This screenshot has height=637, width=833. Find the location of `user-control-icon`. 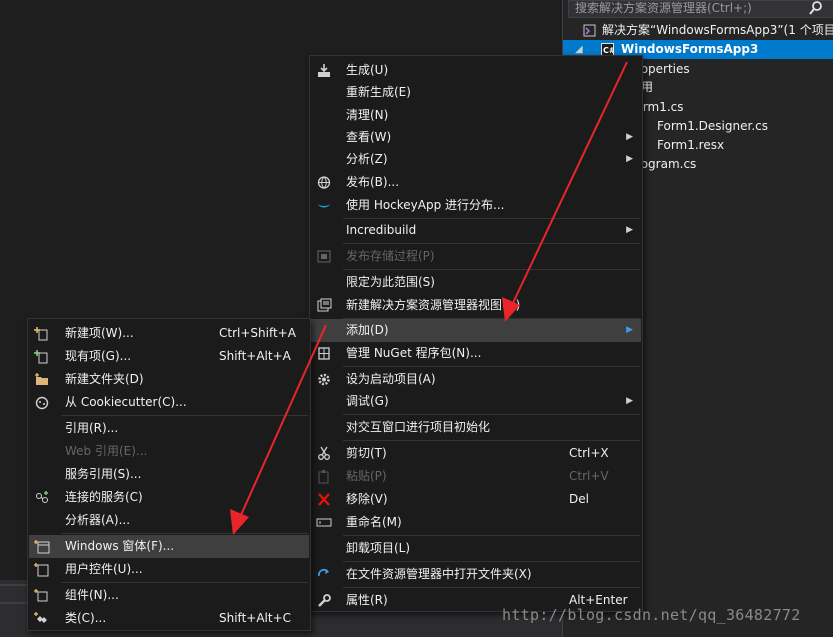

user-control-icon is located at coordinates (41, 570).